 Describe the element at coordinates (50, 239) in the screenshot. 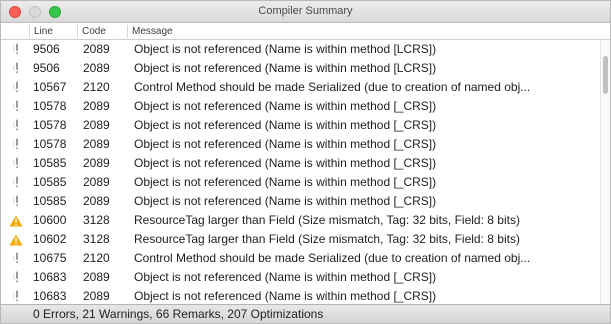

I see `row-line-number: 10602` at that location.